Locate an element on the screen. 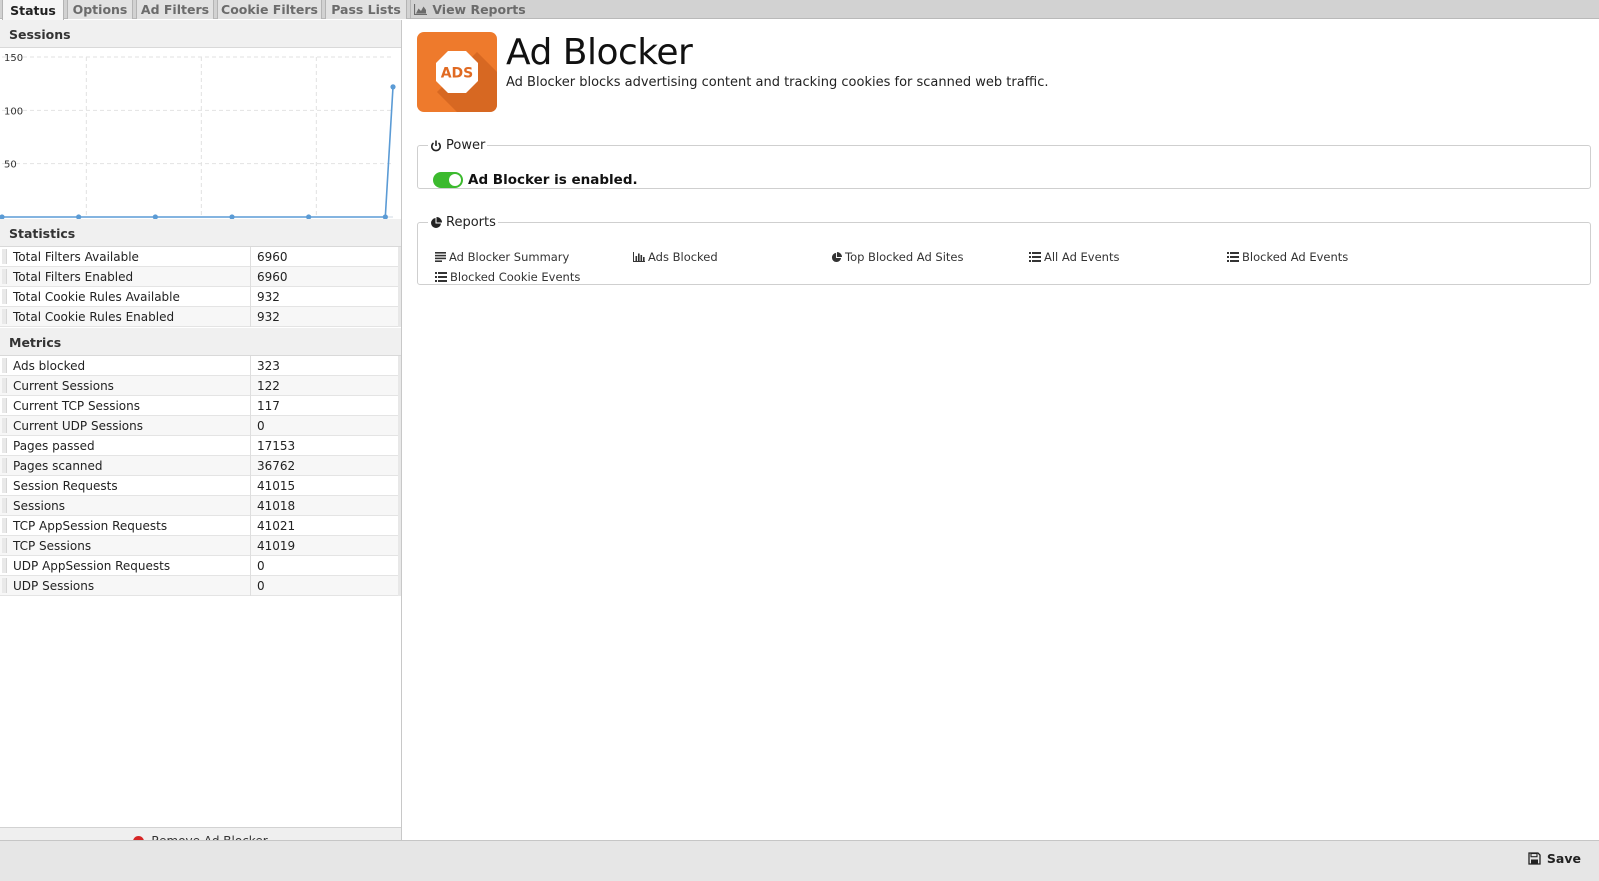  report-link-all-ad-events: All Ad Events is located at coordinates (1074, 257).